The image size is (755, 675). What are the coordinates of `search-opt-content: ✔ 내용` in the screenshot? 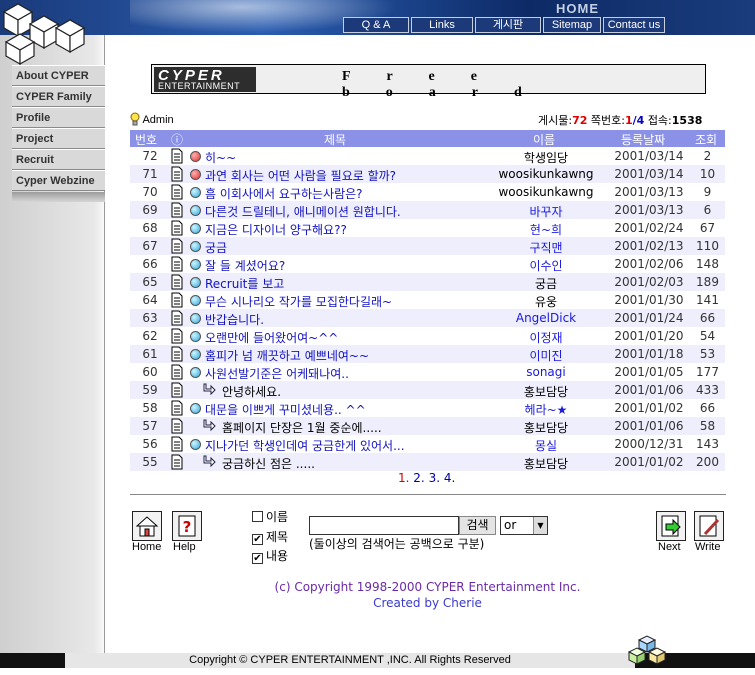 It's located at (270, 555).